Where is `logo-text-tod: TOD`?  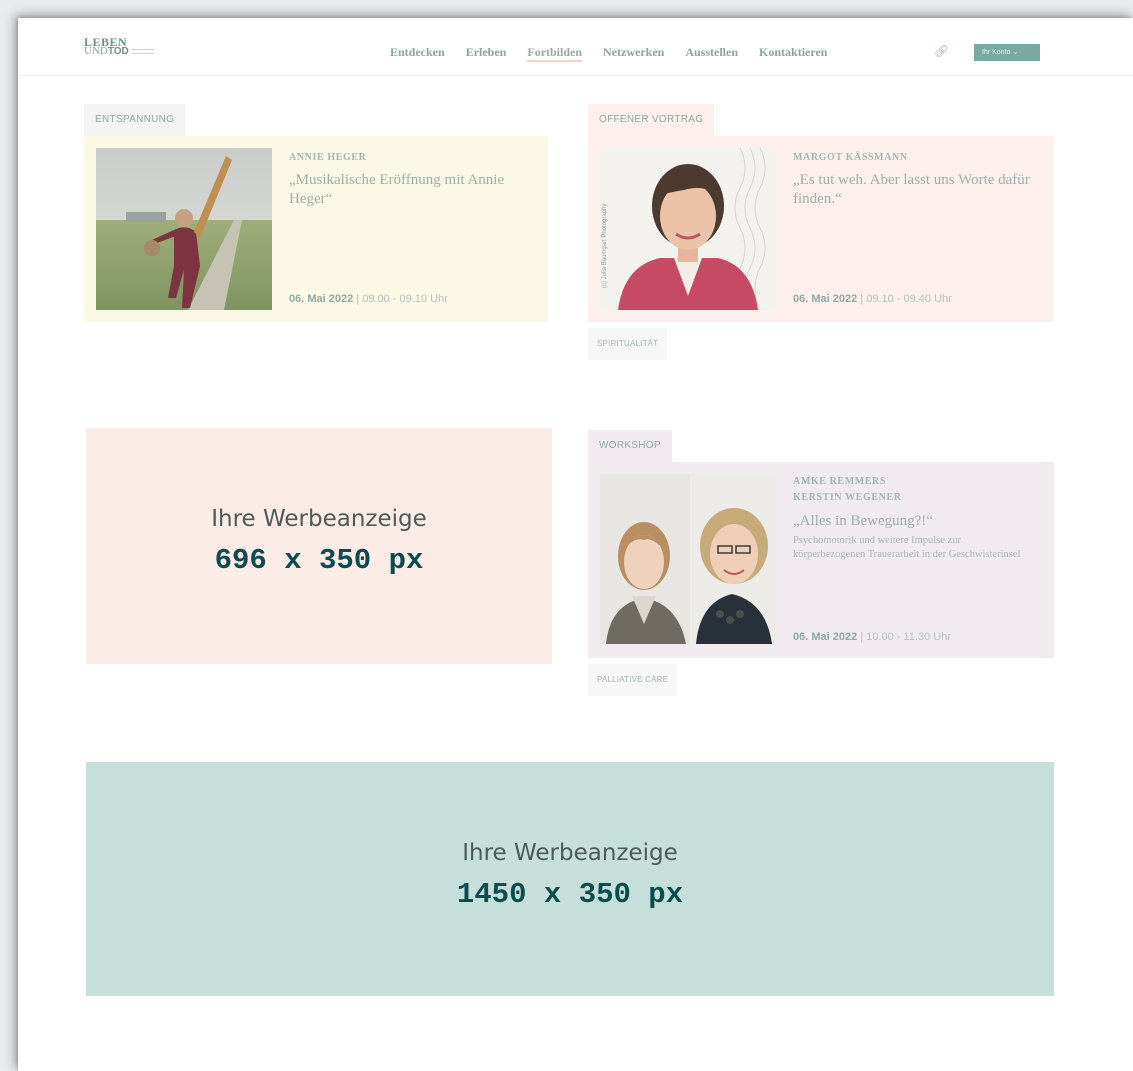
logo-text-tod: TOD is located at coordinates (118, 51).